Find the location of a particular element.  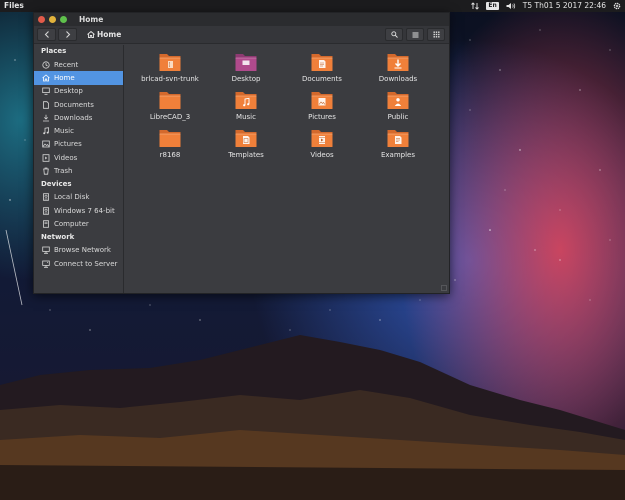

file-item-music: Music is located at coordinates (246, 108).